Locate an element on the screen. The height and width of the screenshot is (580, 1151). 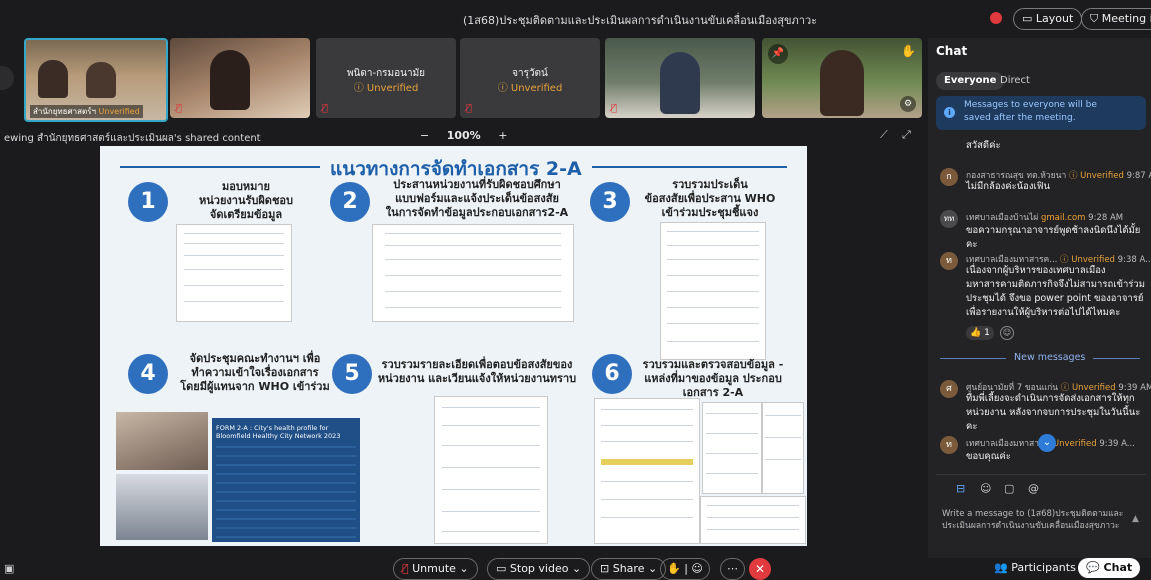
layout-button: ▭ Layout is located at coordinates (1048, 19).